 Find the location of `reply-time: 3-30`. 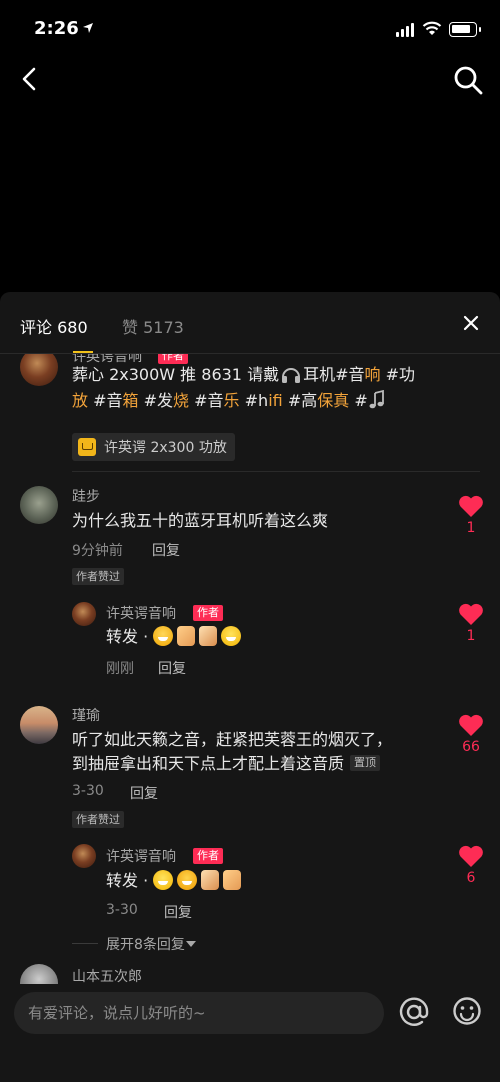

reply-time: 3-30 is located at coordinates (122, 910).